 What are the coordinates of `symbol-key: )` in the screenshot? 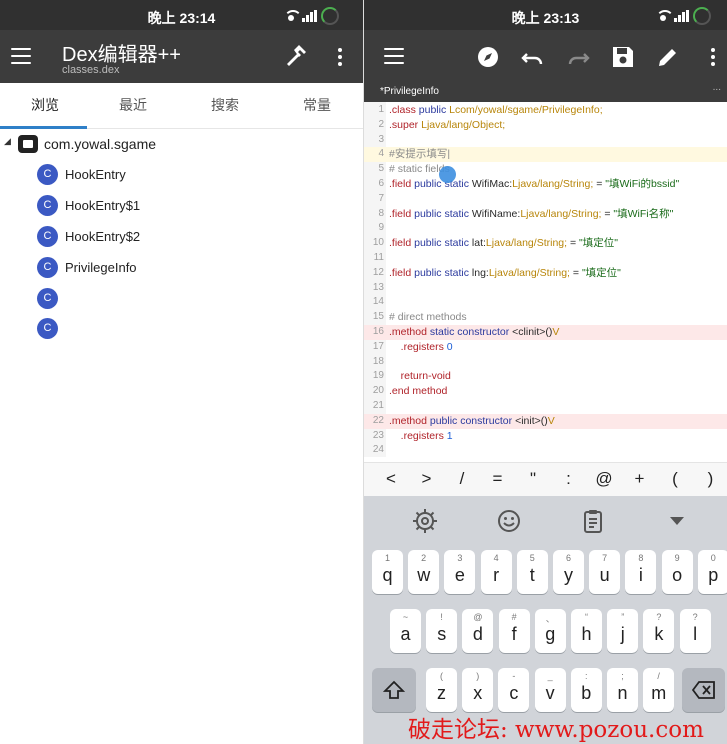 It's located at (711, 479).